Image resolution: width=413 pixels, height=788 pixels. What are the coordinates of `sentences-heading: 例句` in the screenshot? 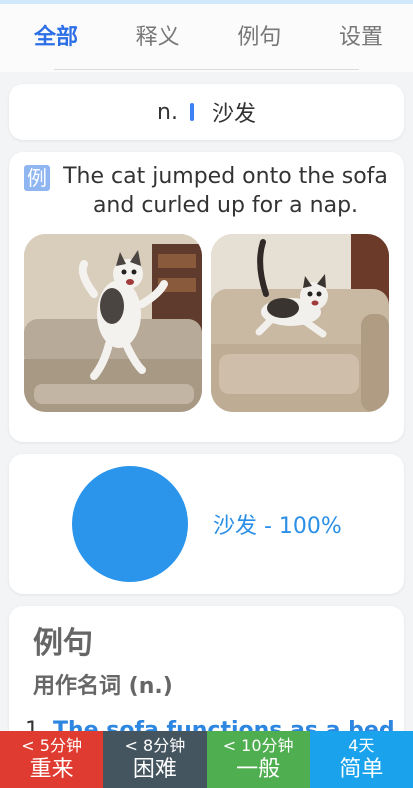 It's located at (63, 643).